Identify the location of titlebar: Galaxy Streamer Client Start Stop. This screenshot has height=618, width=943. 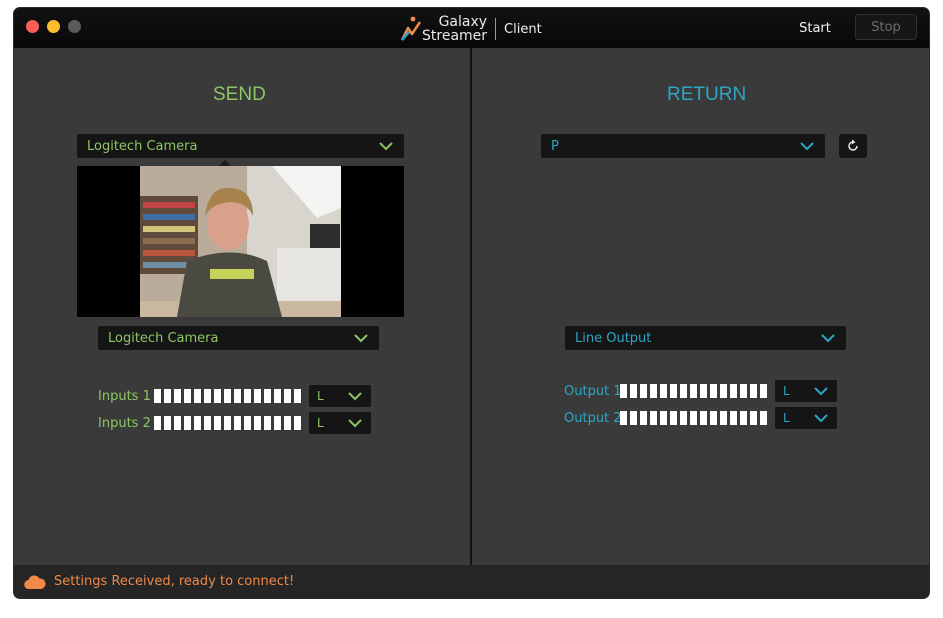
(471, 28).